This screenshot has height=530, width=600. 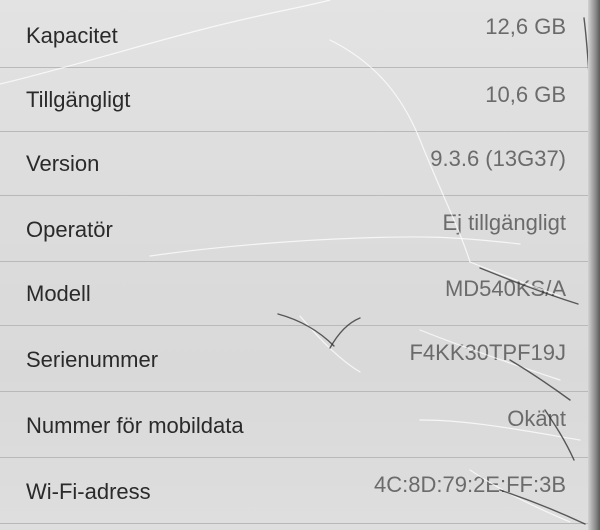 What do you see at coordinates (78, 99) in the screenshot?
I see `available-label: Tillgängligt` at bounding box center [78, 99].